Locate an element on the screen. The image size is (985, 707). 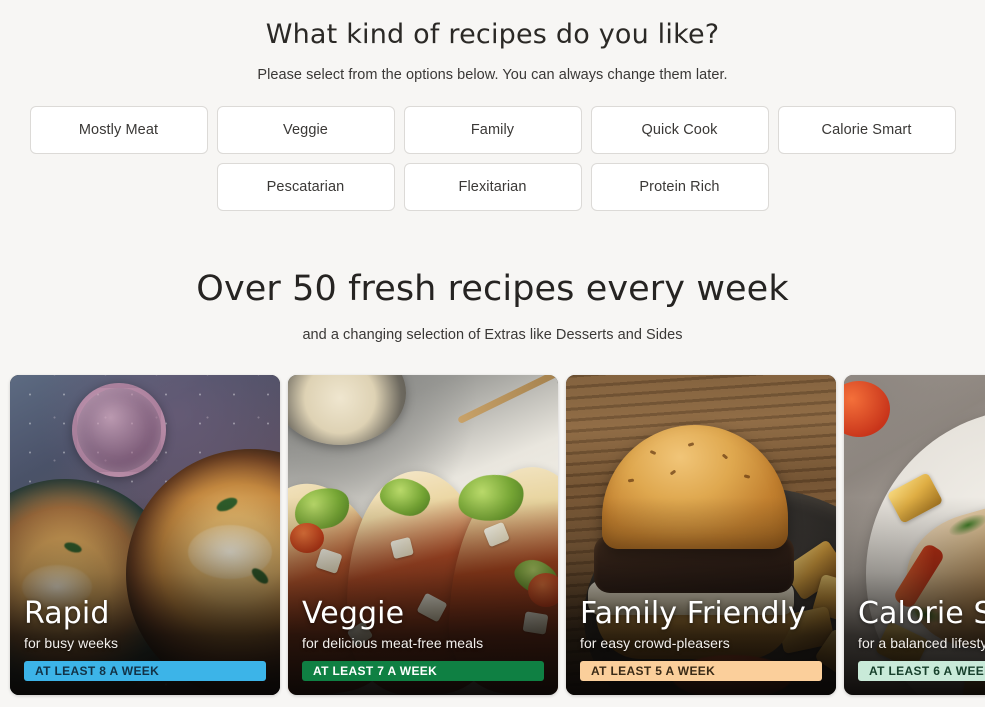
page-title: What kind of recipes do you like? is located at coordinates (492, 34).